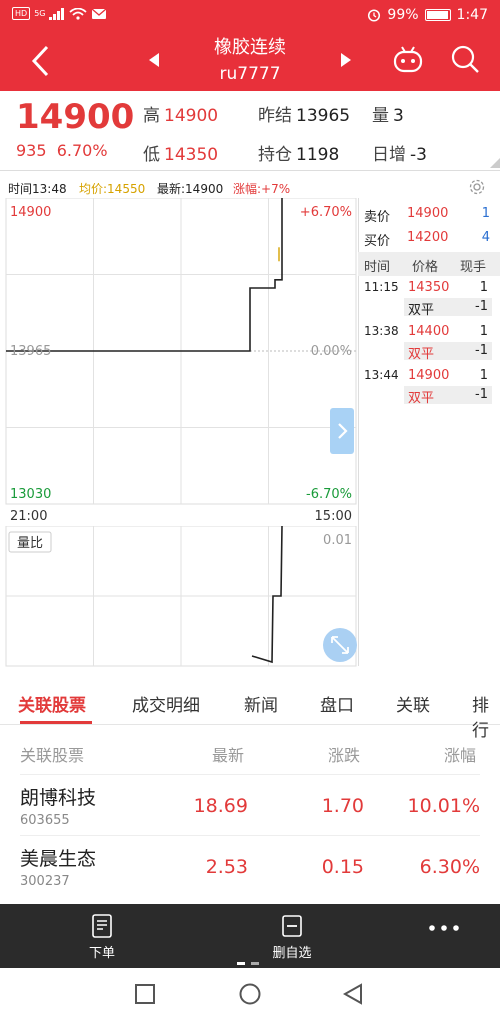 The image size is (500, 1020). I want to click on home-icon, so click(250, 994).